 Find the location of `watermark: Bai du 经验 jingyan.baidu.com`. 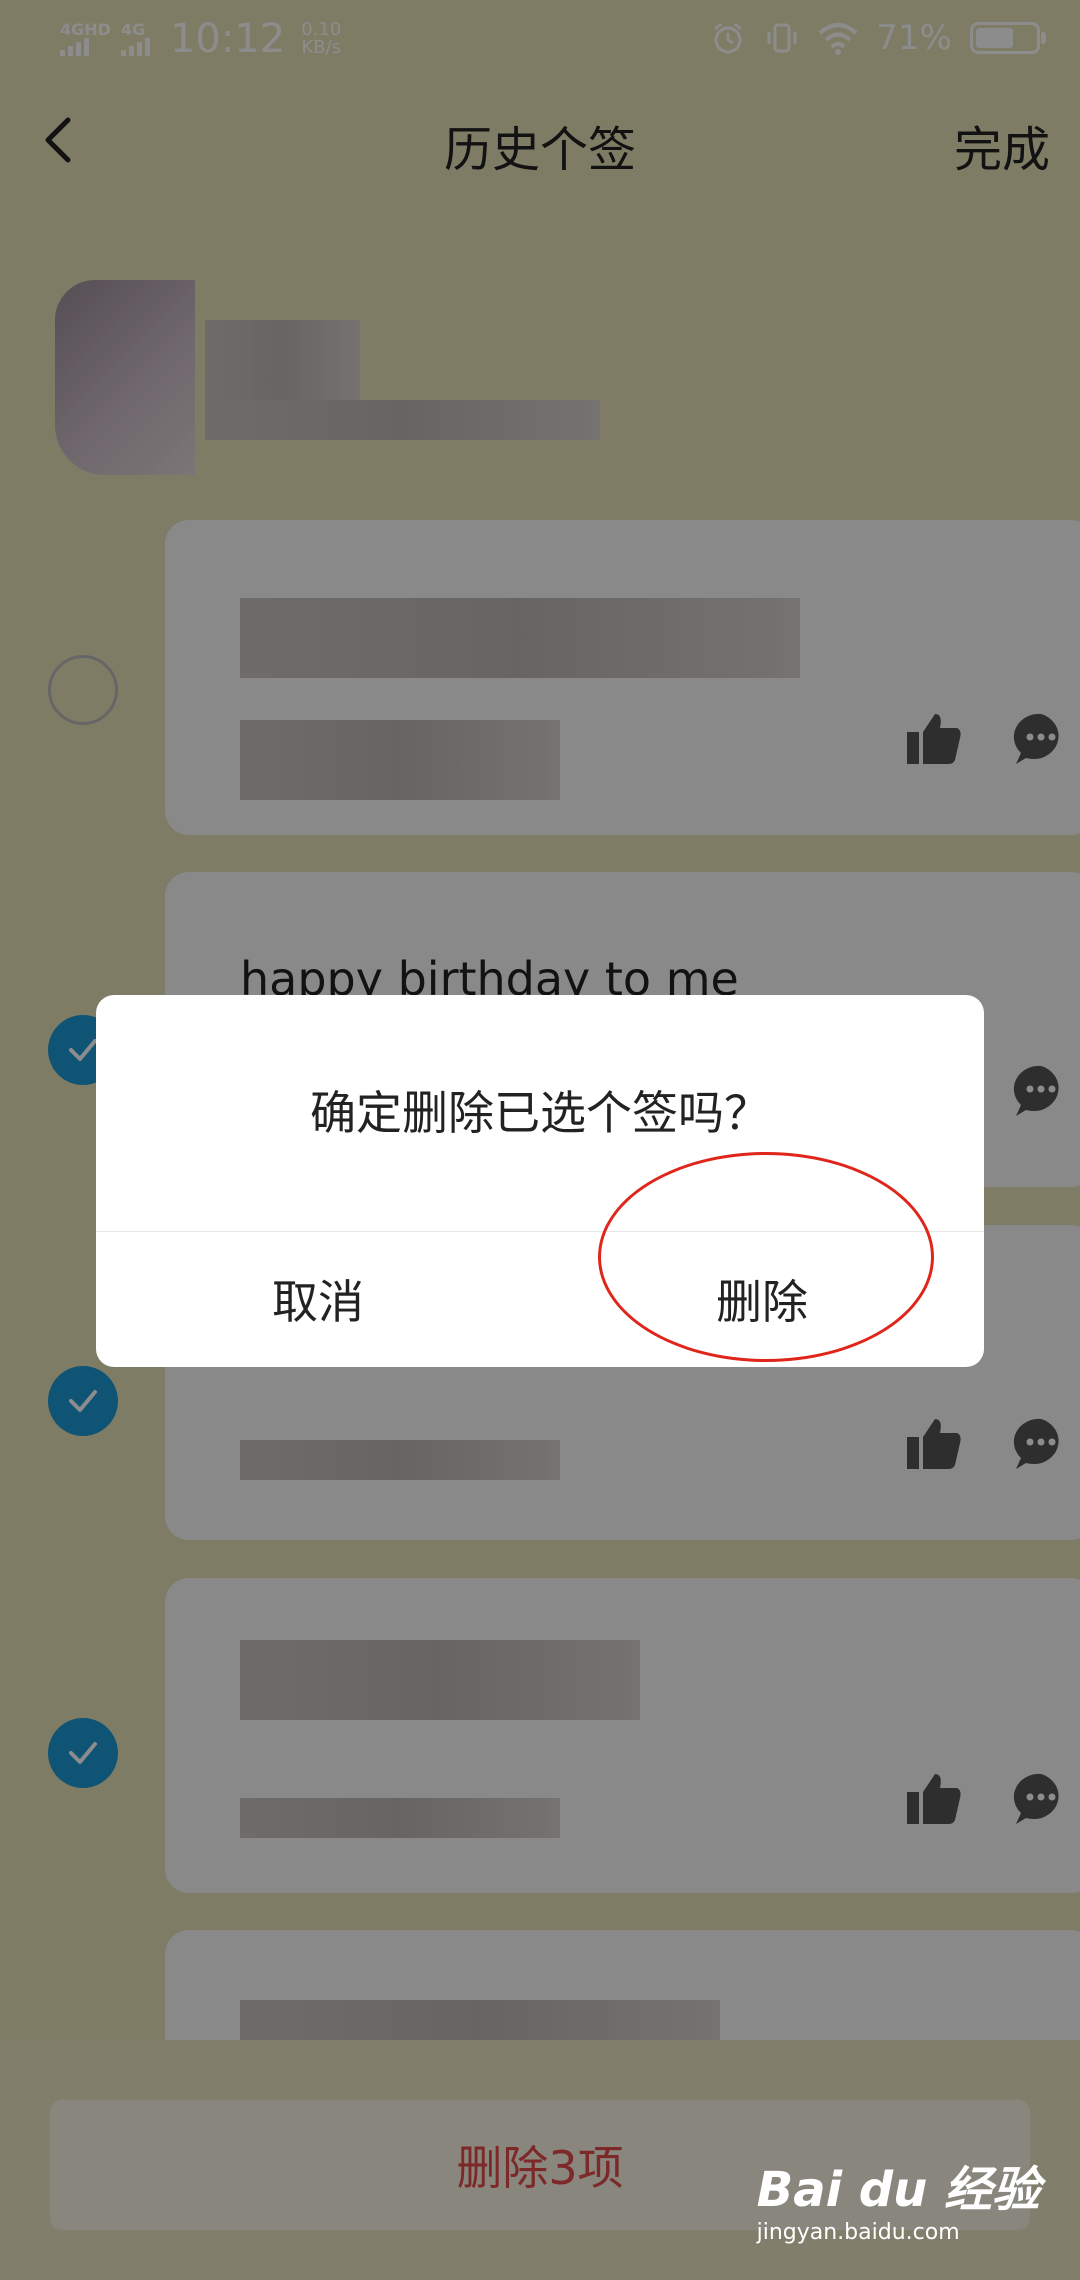

watermark: Bai du 经验 jingyan.baidu.com is located at coordinates (898, 2197).